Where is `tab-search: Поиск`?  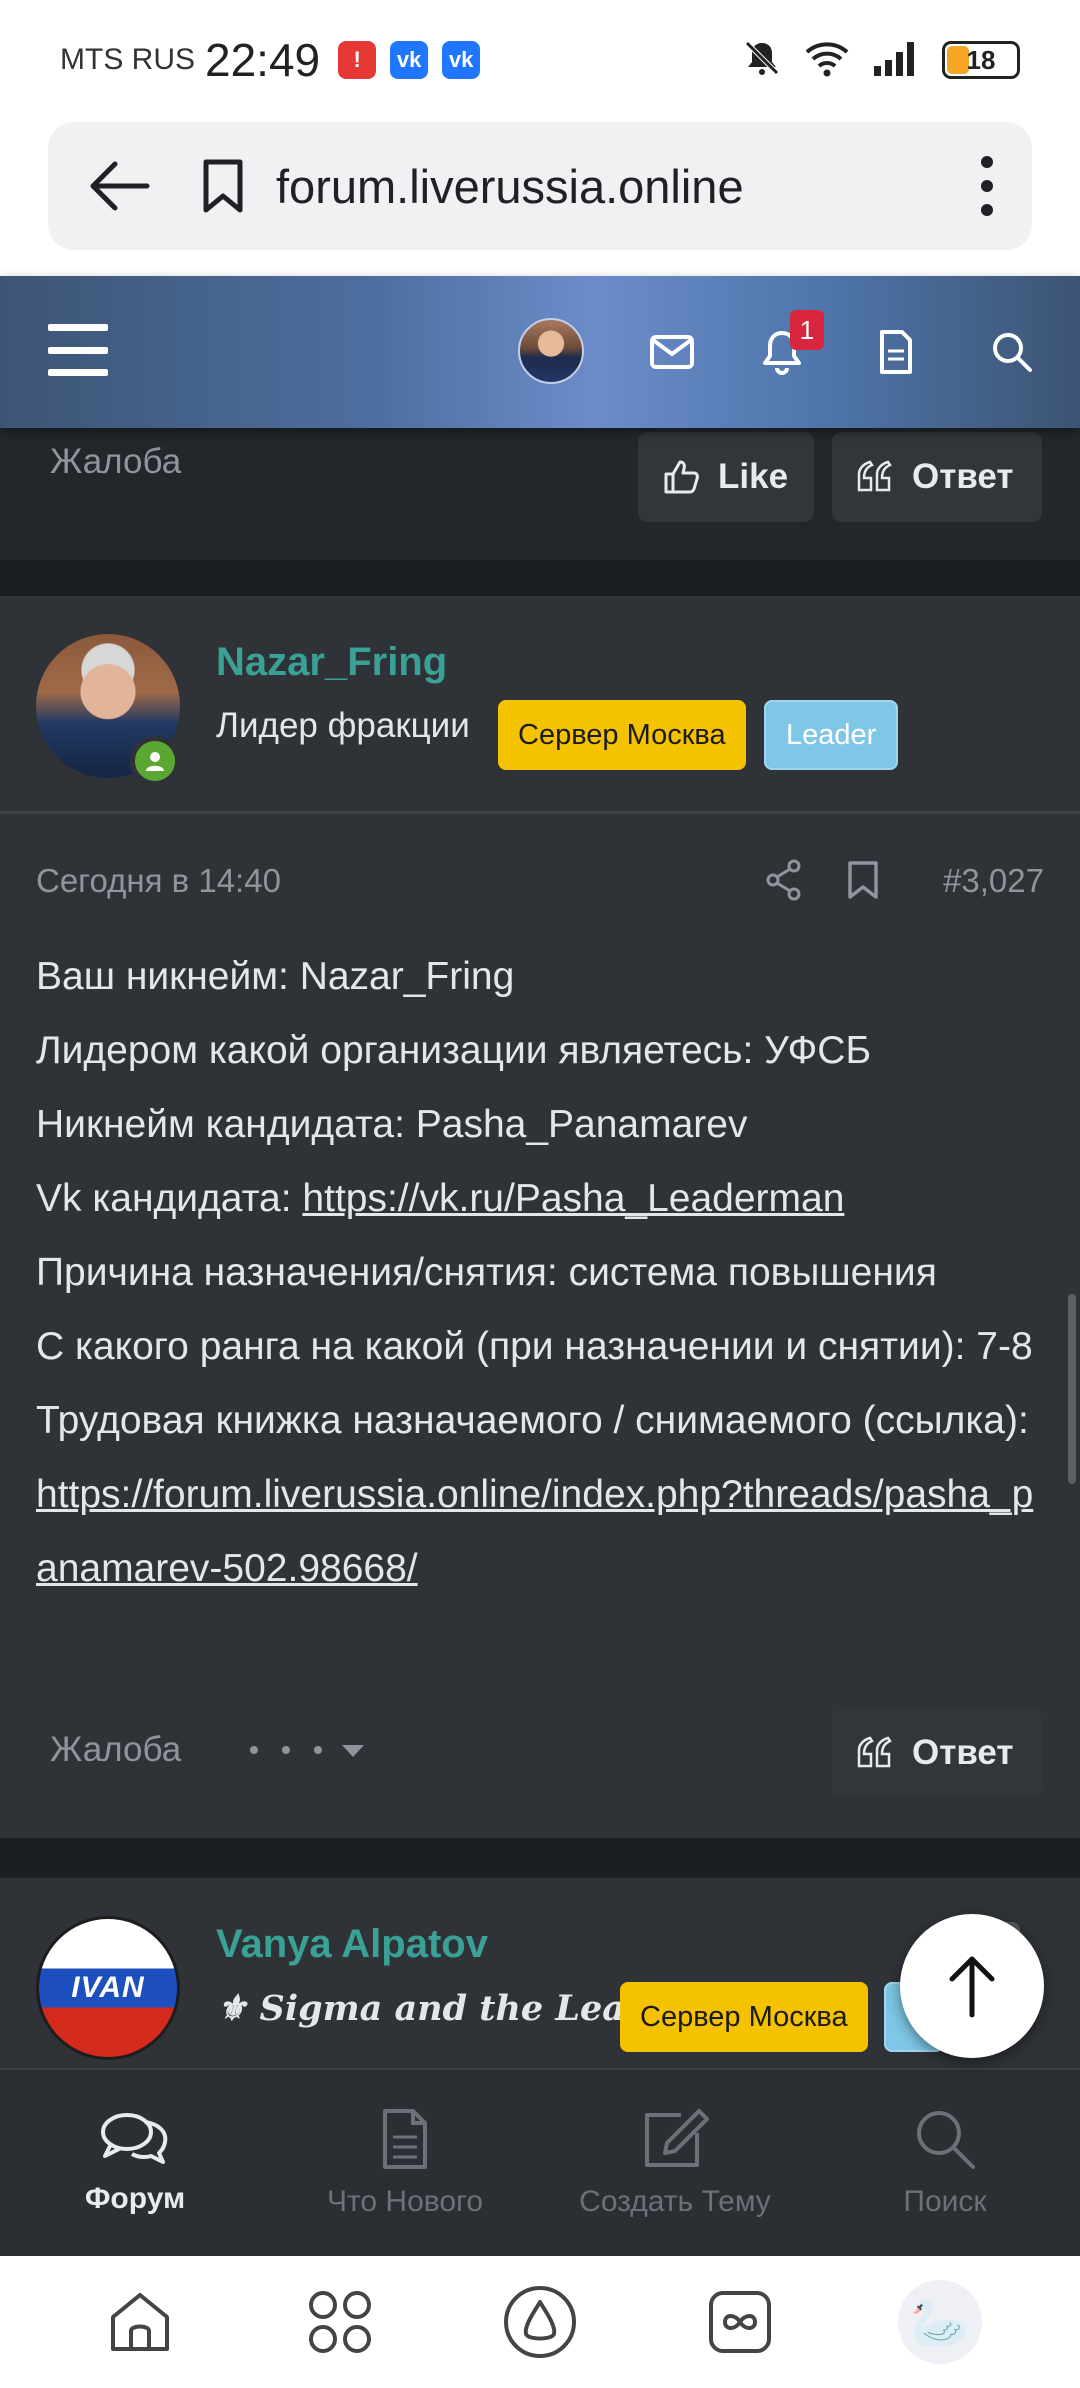
tab-search: Поиск is located at coordinates (945, 2163).